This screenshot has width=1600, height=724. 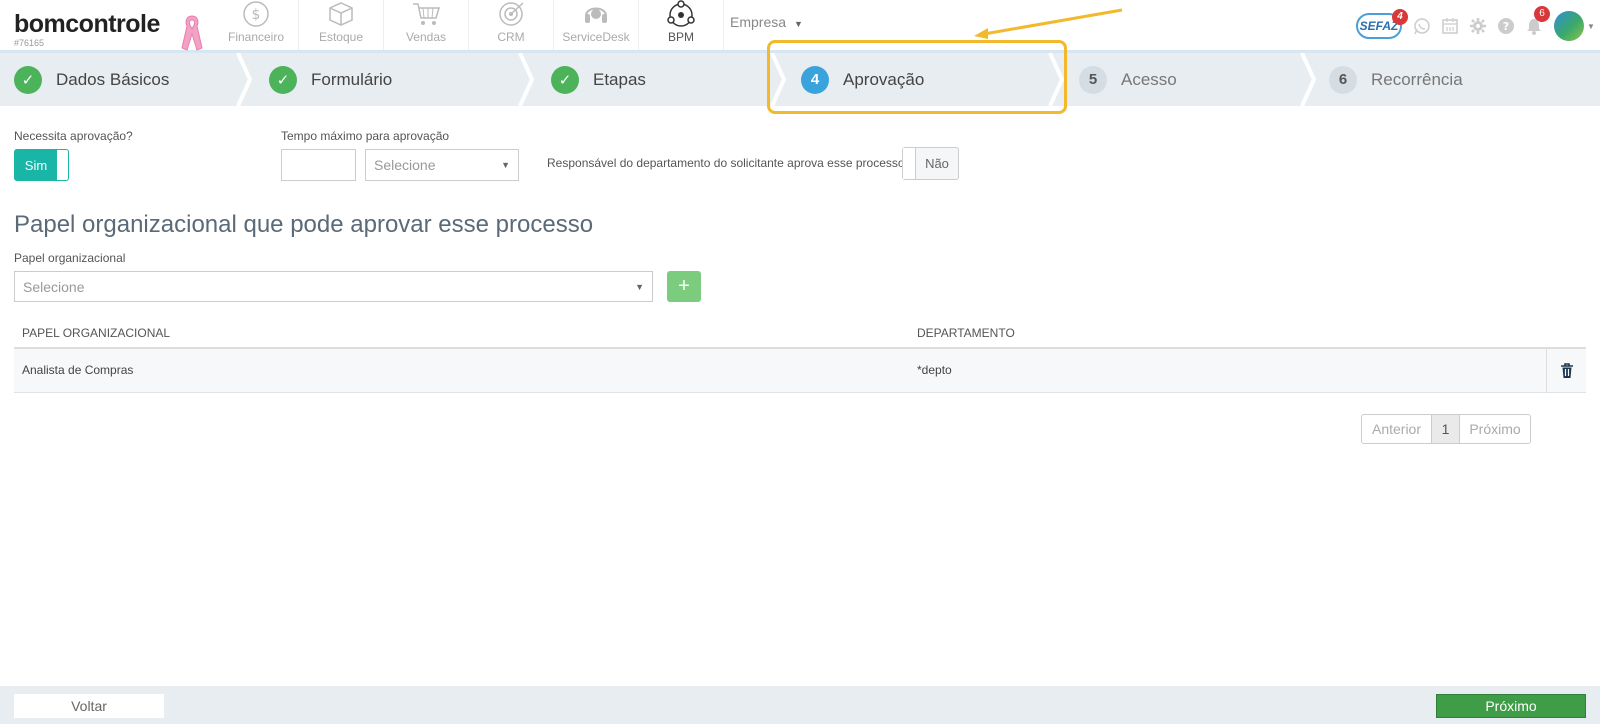 I want to click on table-row: Analista de Compras *depto, so click(x=800, y=371).